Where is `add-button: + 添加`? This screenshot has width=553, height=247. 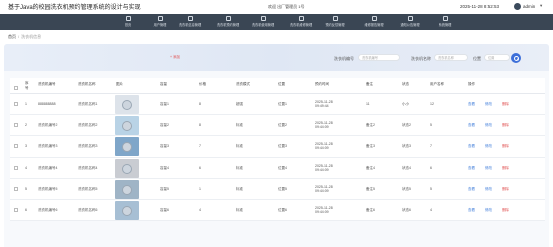
add-button: + 添加 is located at coordinates (175, 57).